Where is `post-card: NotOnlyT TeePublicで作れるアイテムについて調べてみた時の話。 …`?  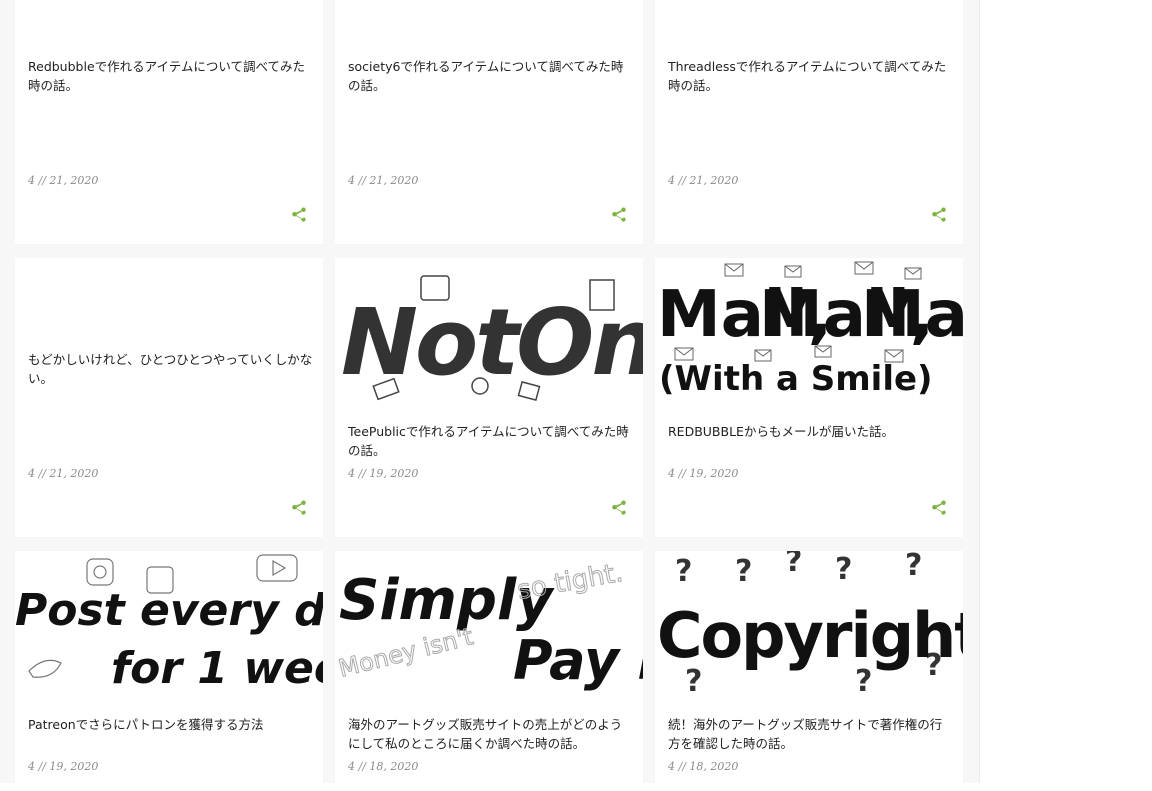 post-card: NotOnlyT TeePublicで作れるアイテムについて調べてみた時の話。 … is located at coordinates (489, 397).